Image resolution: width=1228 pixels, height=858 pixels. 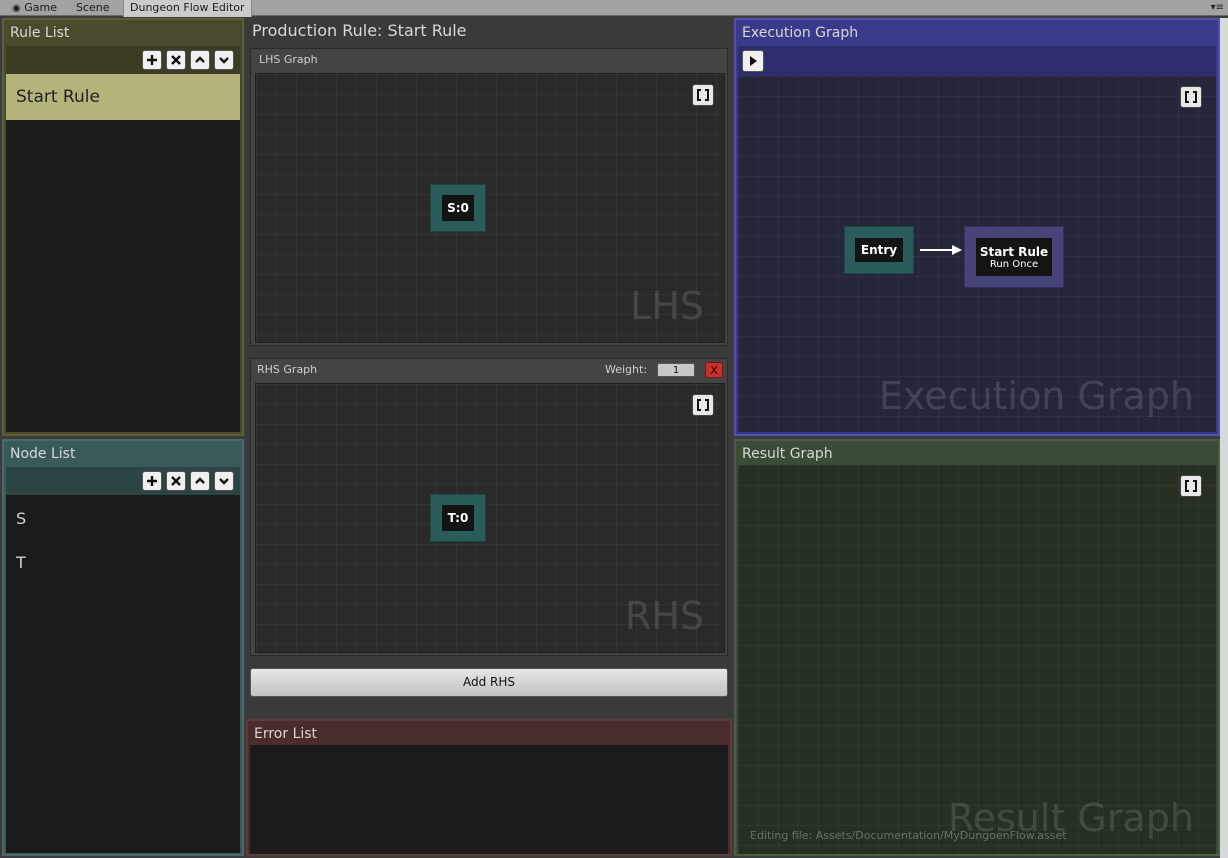 What do you see at coordinates (489, 682) in the screenshot?
I see `add-rhs-button: Add RHS` at bounding box center [489, 682].